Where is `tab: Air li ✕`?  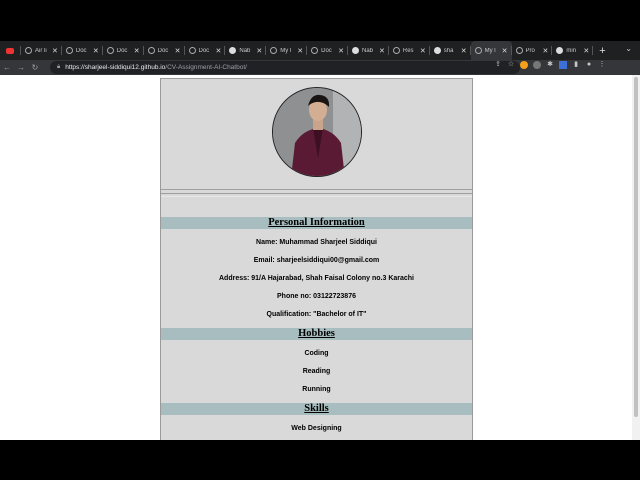
tab: Air li ✕ is located at coordinates (41, 50).